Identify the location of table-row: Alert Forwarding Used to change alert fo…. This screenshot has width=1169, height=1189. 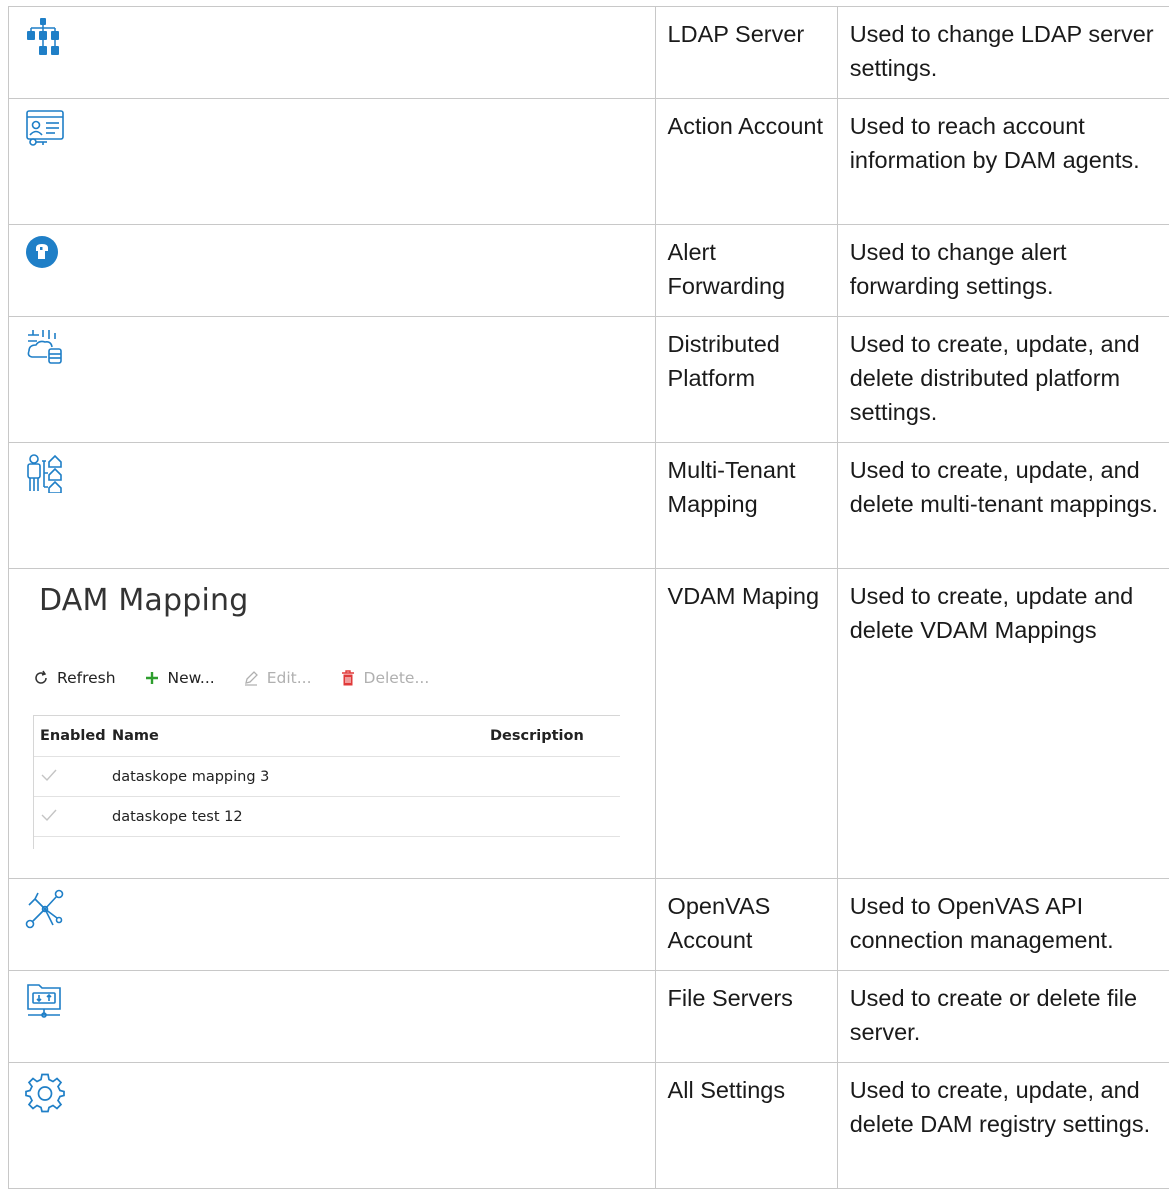
(589, 271).